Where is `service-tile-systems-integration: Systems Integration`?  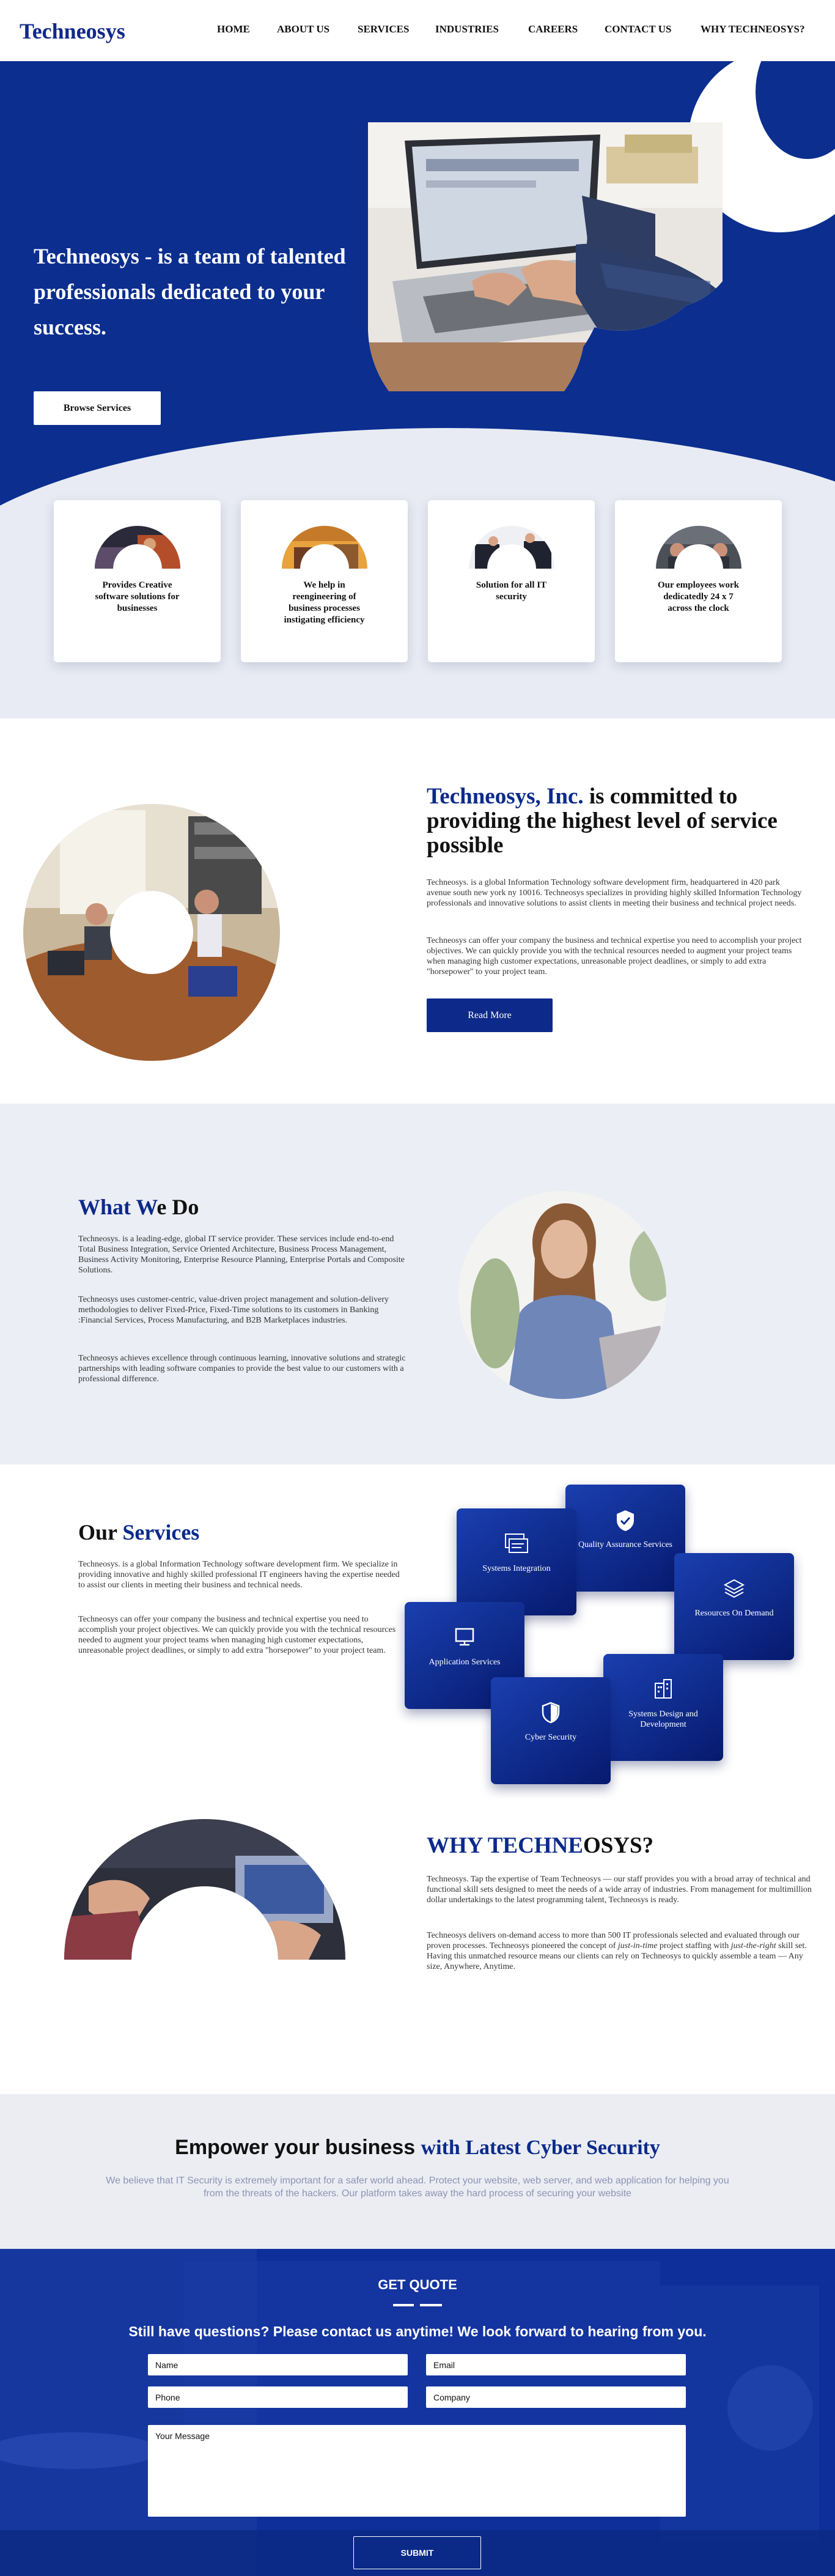
service-tile-systems-integration: Systems Integration is located at coordinates (516, 1562).